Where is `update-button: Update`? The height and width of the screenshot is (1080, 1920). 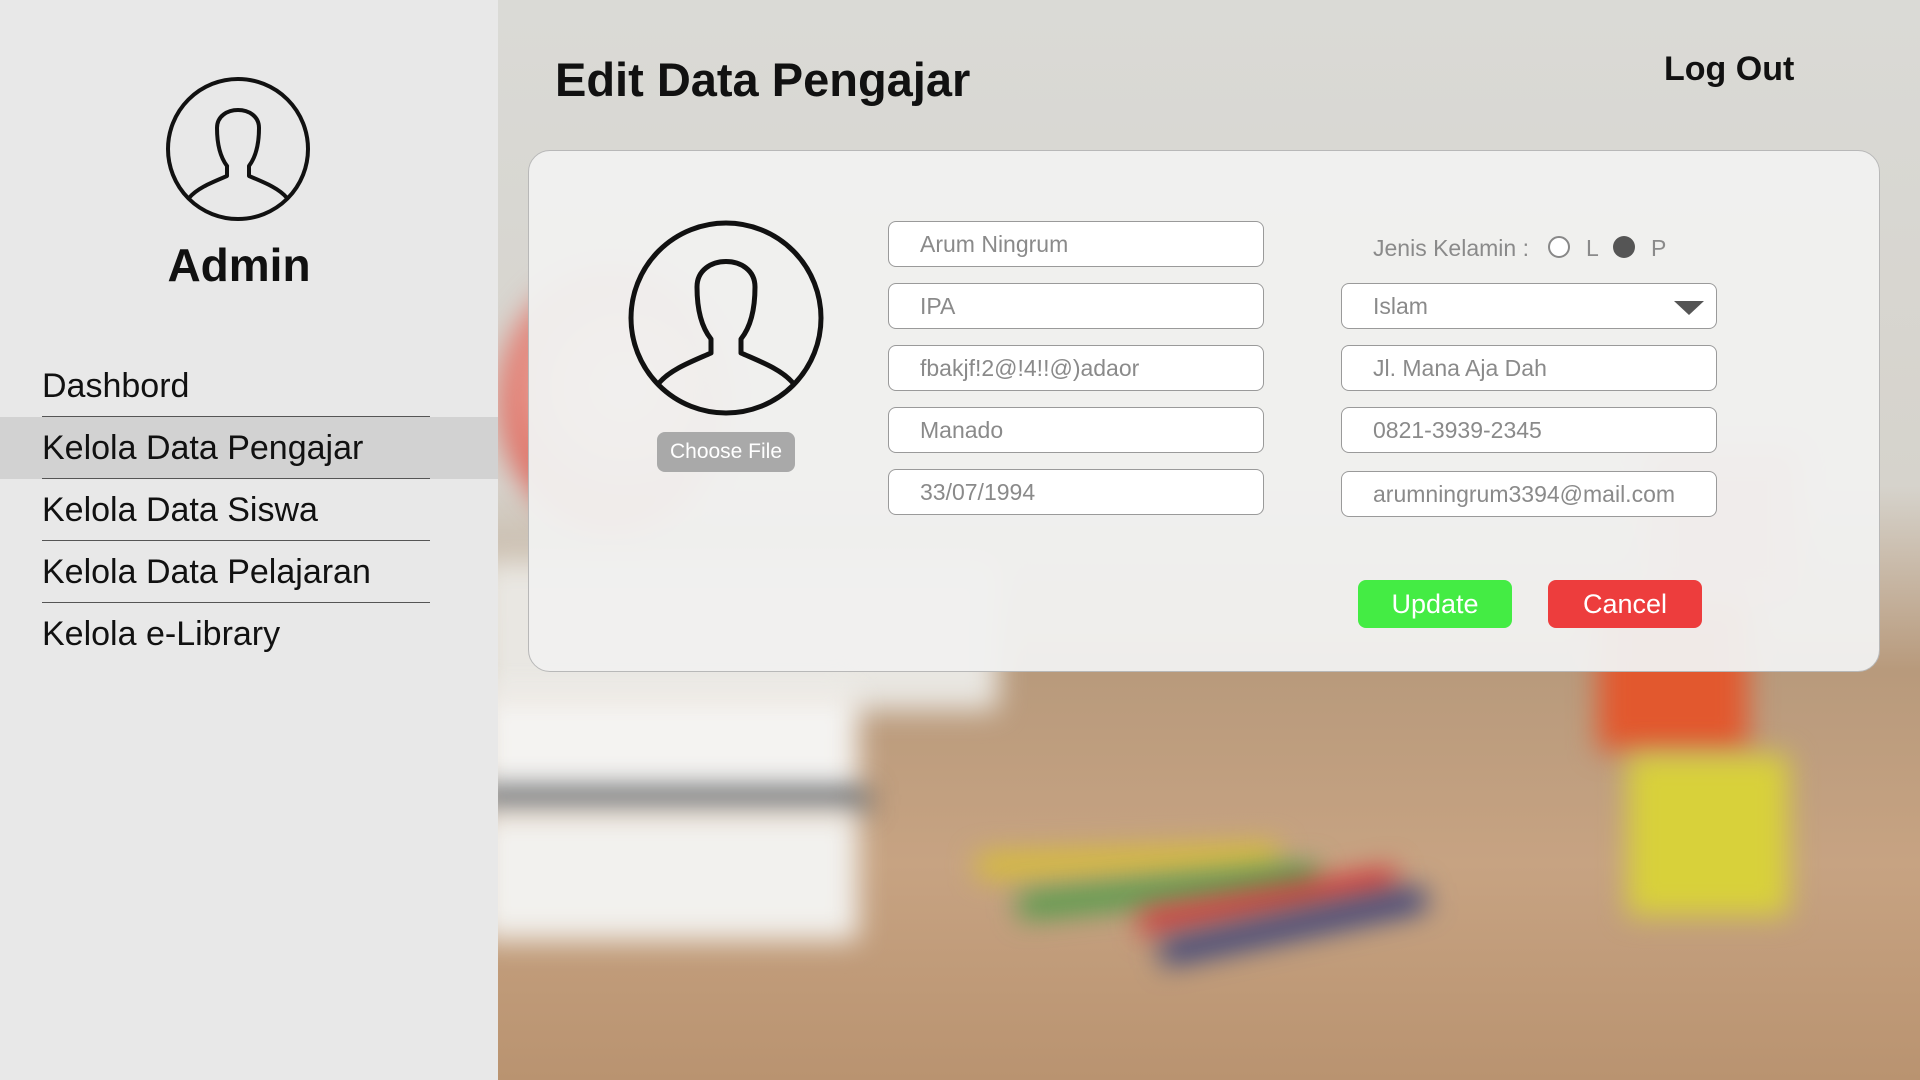
update-button: Update is located at coordinates (1435, 604).